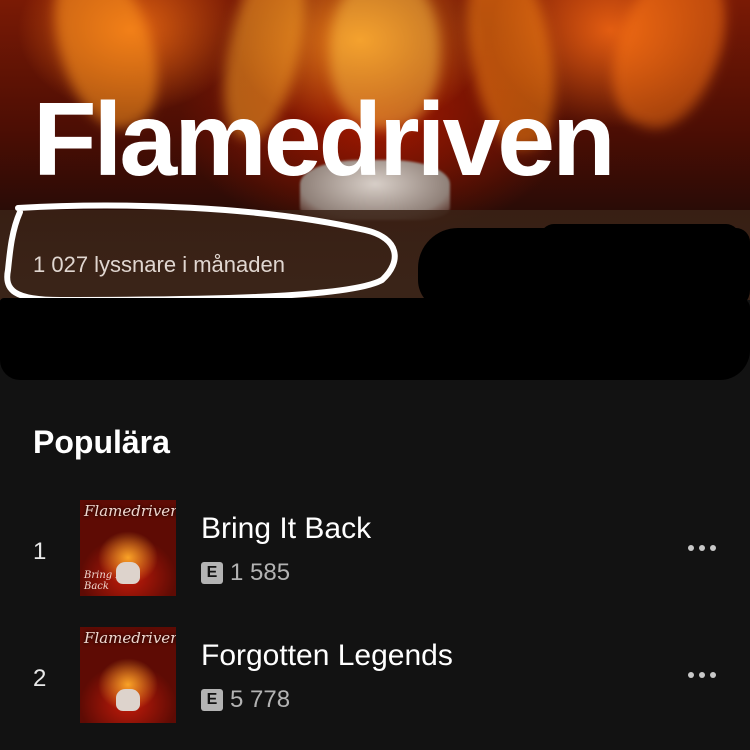  I want to click on hand-drawn-circle-annotation, so click(201, 252).